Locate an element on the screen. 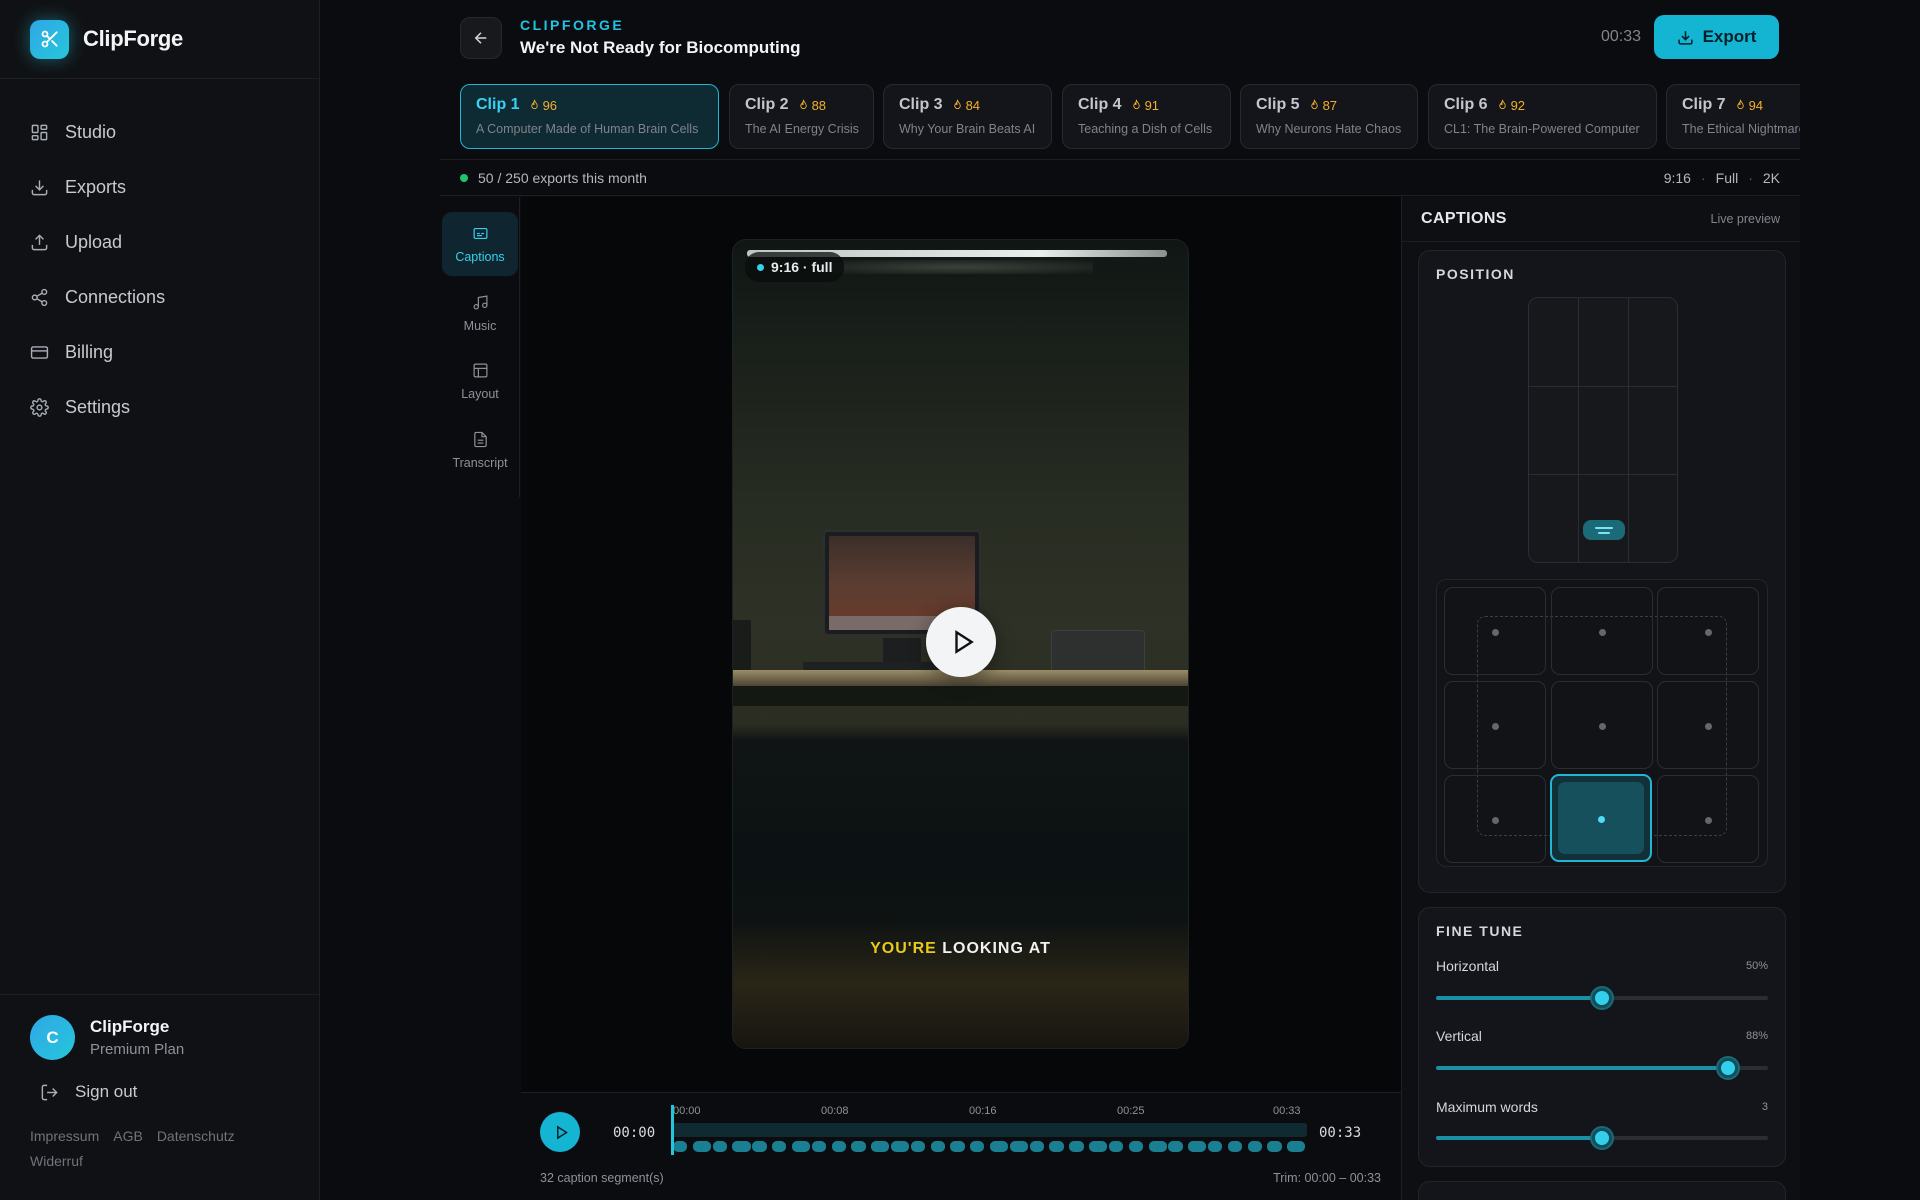 Image resolution: width=1920 pixels, height=1200 pixels. clip-tab-7: Clip 7 94 The Ethical Nightmare is located at coordinates (1733, 116).